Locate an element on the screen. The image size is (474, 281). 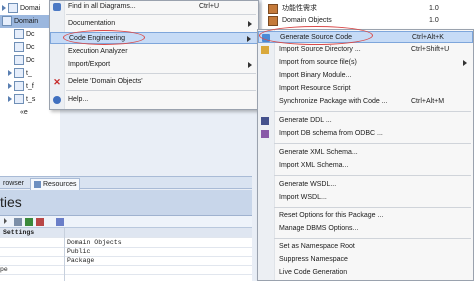
help-icon is located at coordinates (57, 100).